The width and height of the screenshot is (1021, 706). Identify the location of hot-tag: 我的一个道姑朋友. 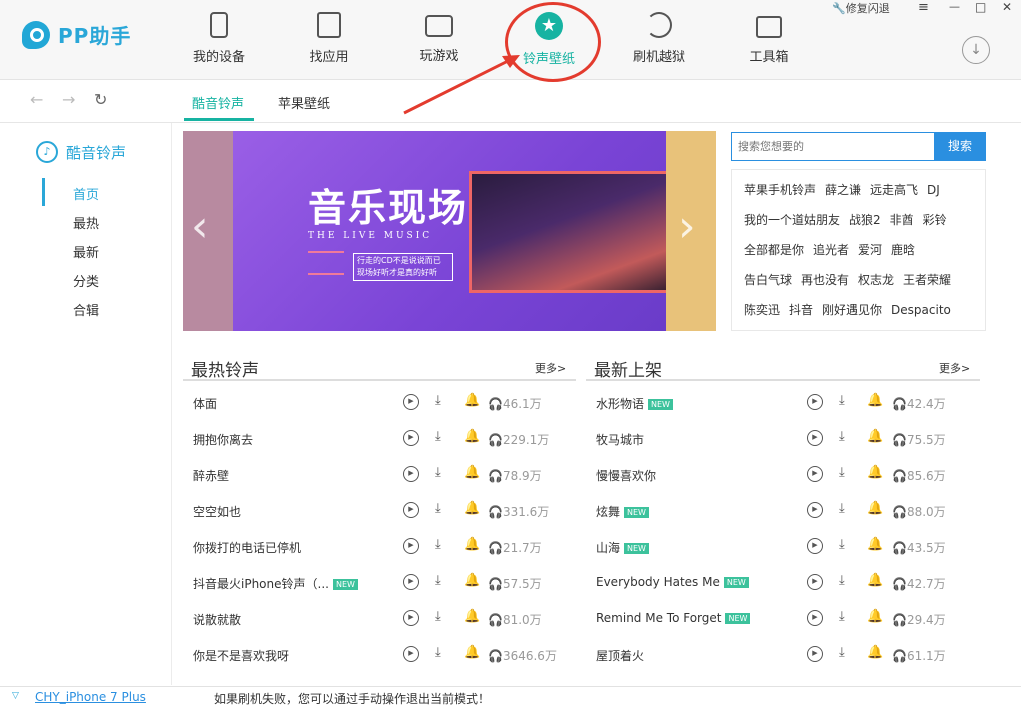
(792, 220).